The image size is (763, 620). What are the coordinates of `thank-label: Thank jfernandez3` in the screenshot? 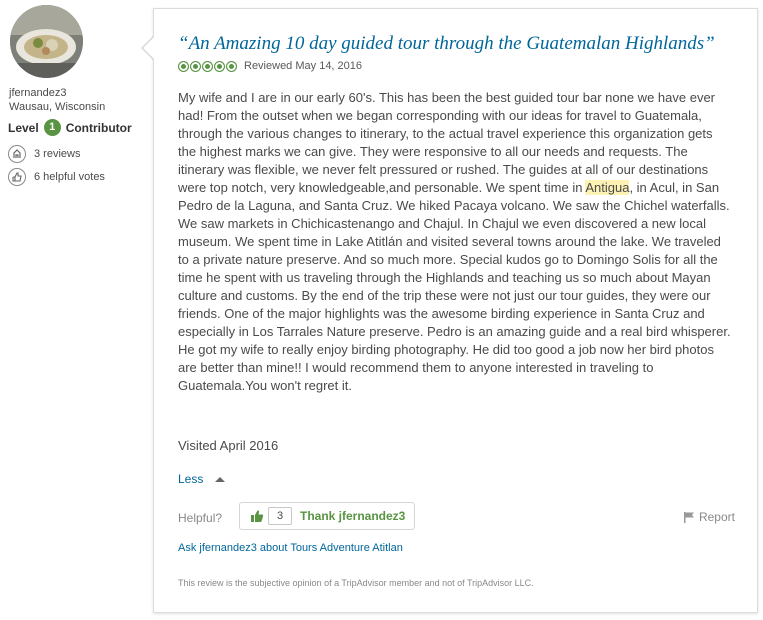 It's located at (352, 516).